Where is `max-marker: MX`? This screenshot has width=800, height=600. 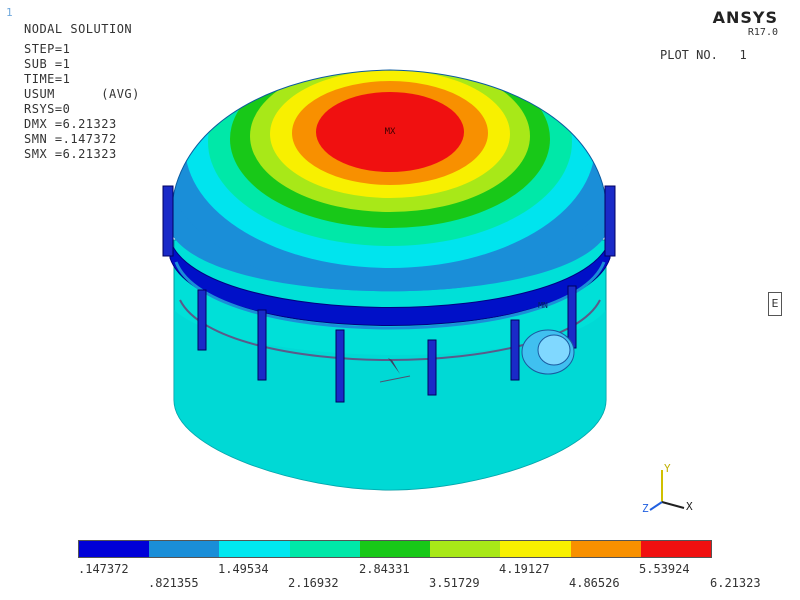
max-marker: MX is located at coordinates (390, 132).